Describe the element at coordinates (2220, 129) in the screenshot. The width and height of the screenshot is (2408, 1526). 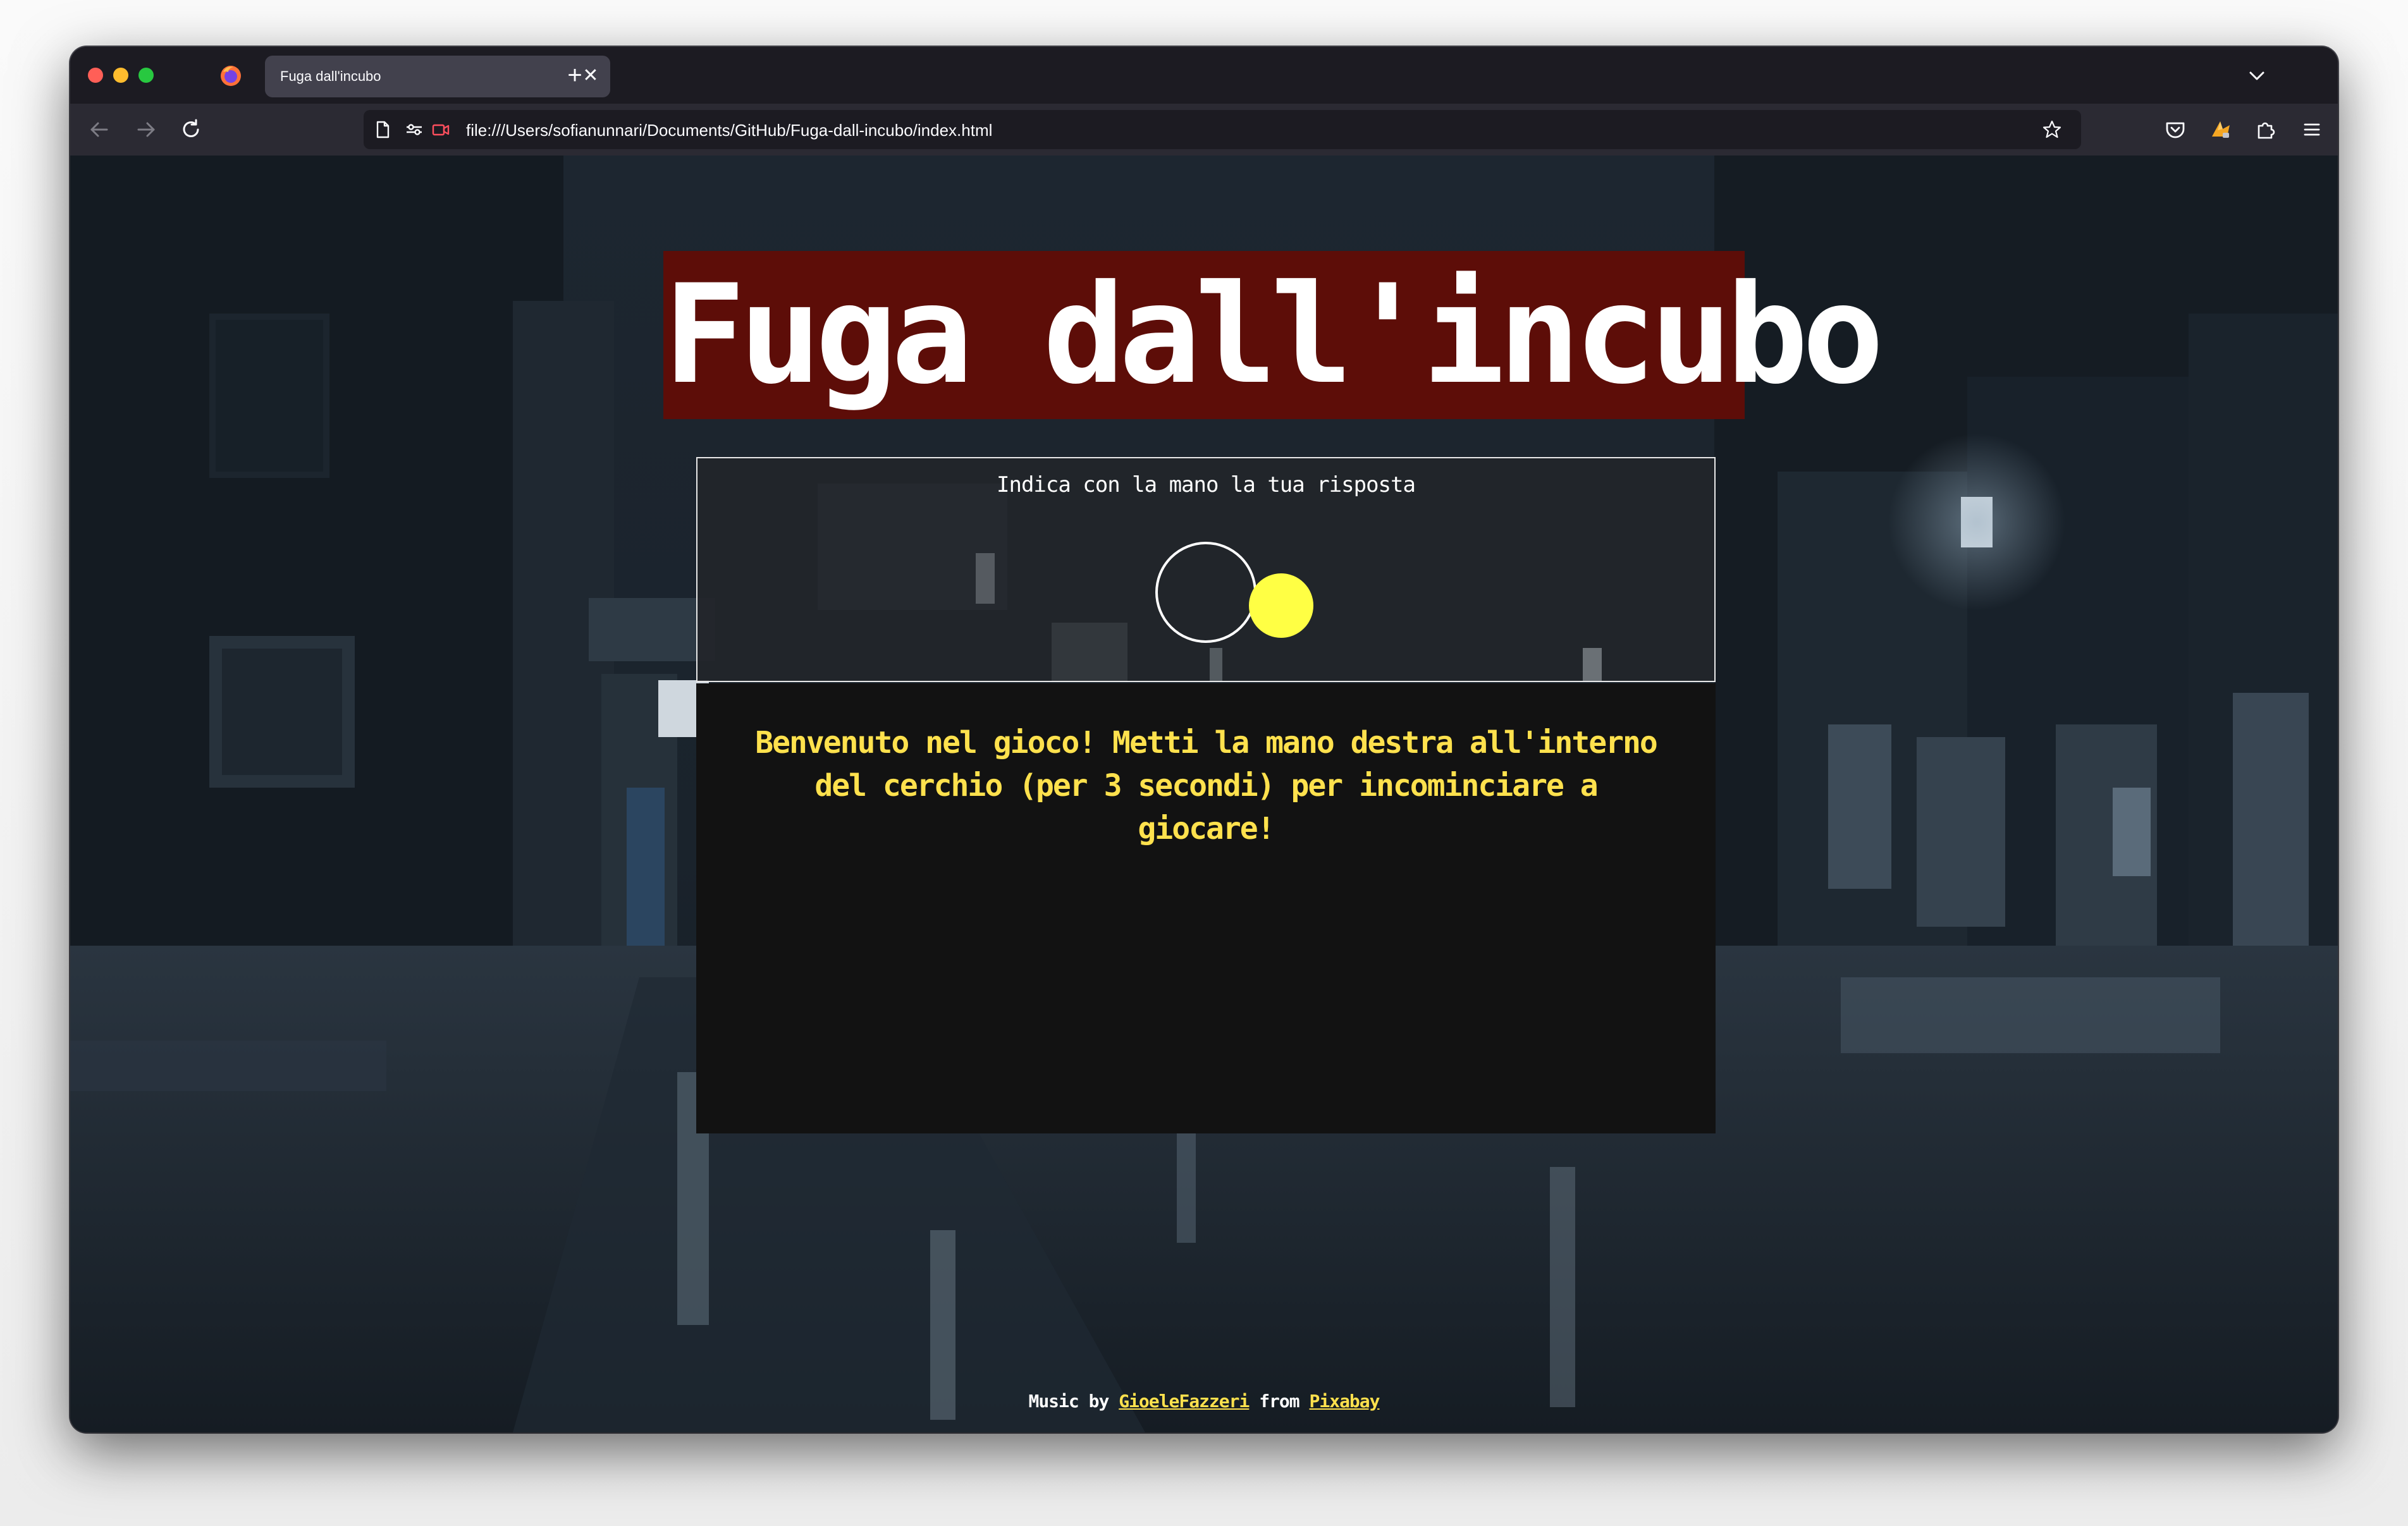
I see `fox-extension-icon` at that location.